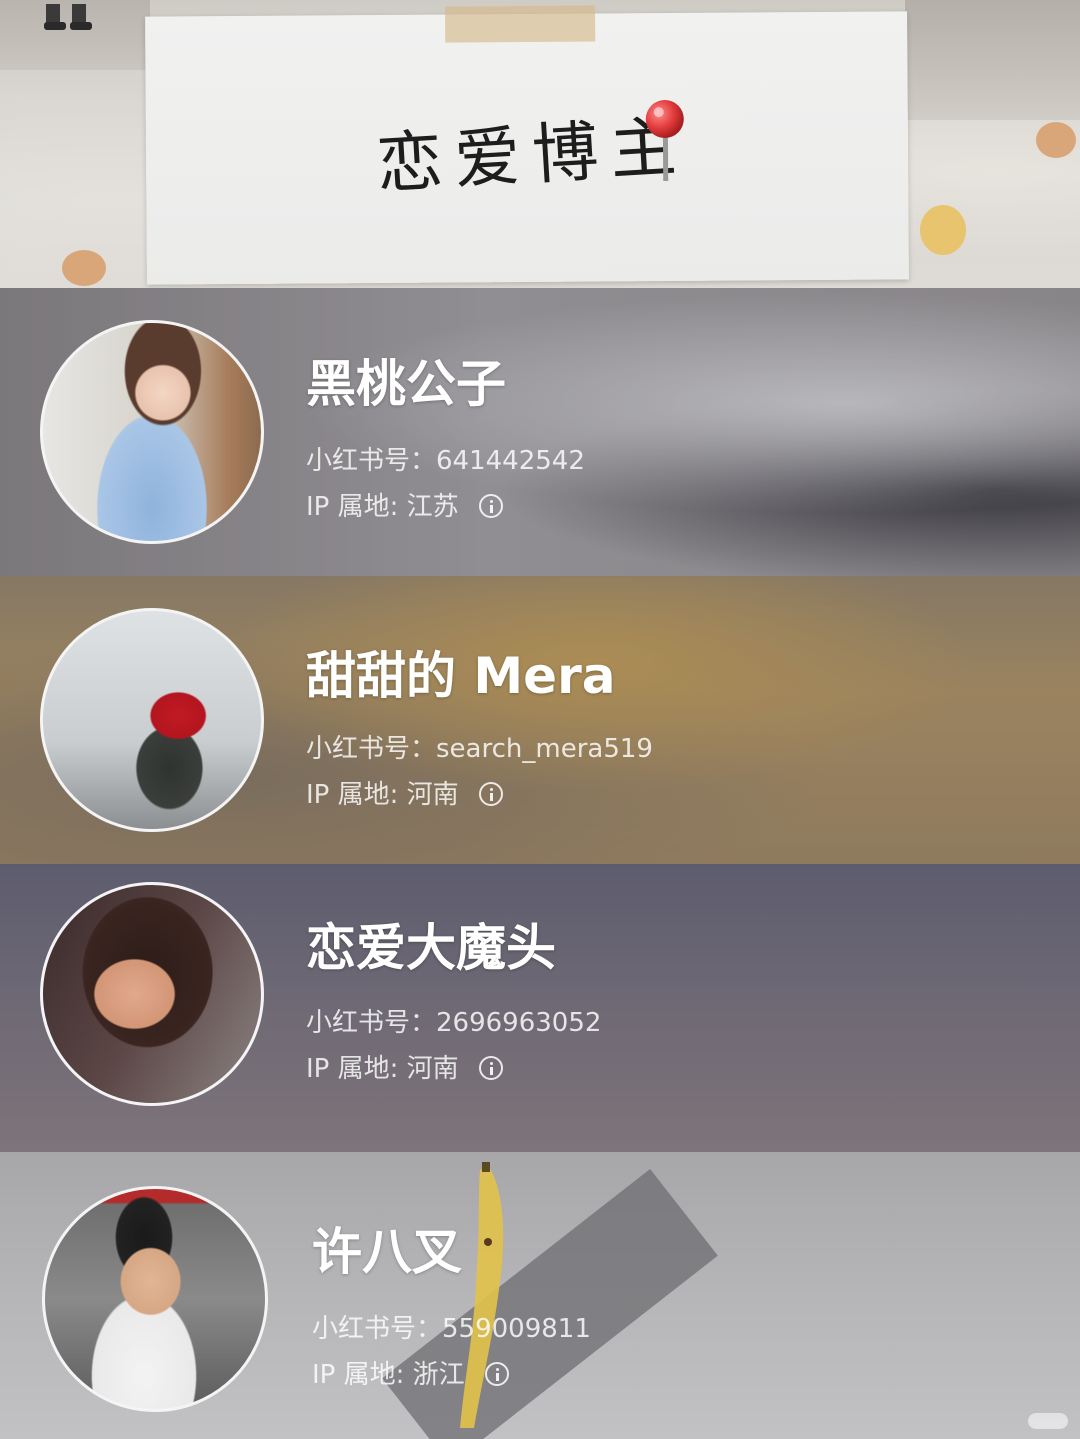 This screenshot has height=1439, width=1080. What do you see at coordinates (387, 1252) in the screenshot?
I see `profile-name: 许八叉` at bounding box center [387, 1252].